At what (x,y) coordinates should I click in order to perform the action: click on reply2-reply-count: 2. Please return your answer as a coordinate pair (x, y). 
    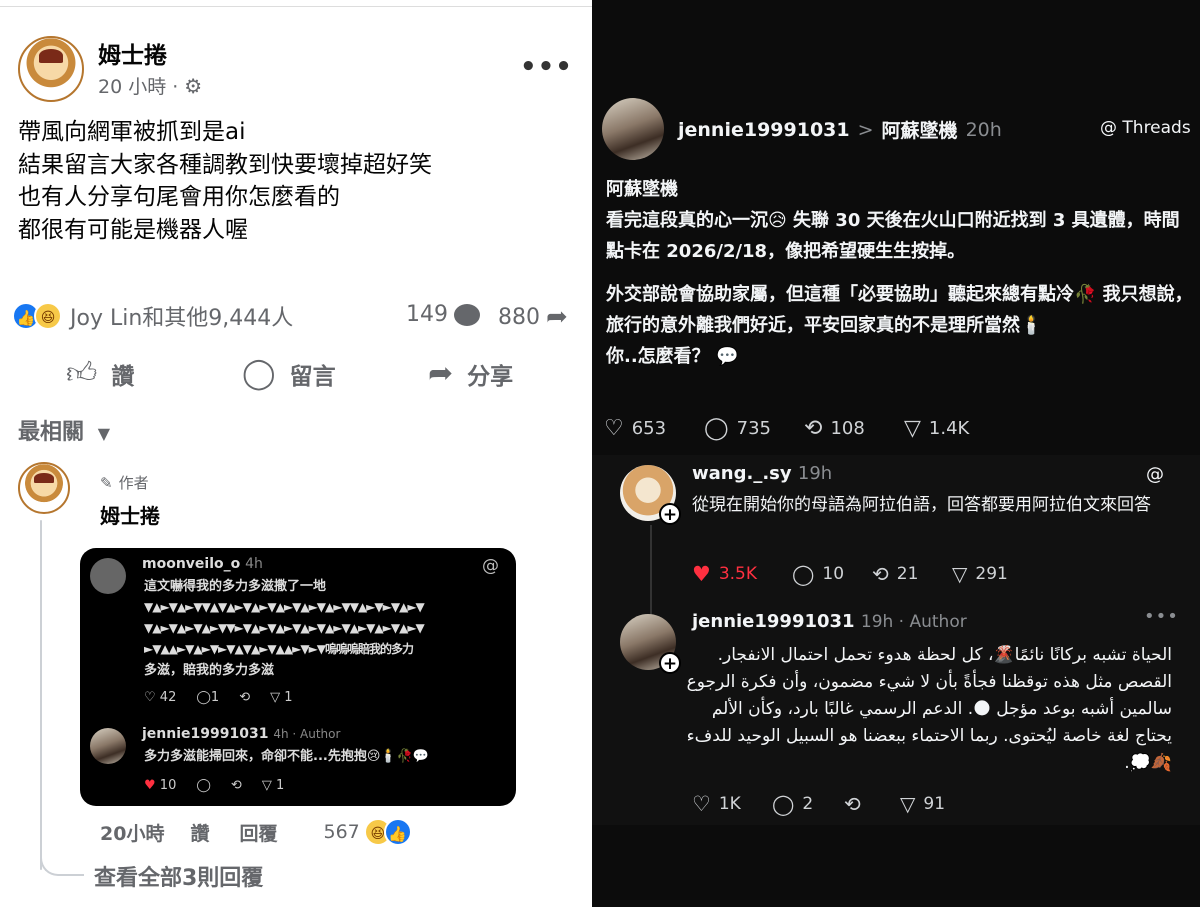
    Looking at the image, I should click on (808, 804).